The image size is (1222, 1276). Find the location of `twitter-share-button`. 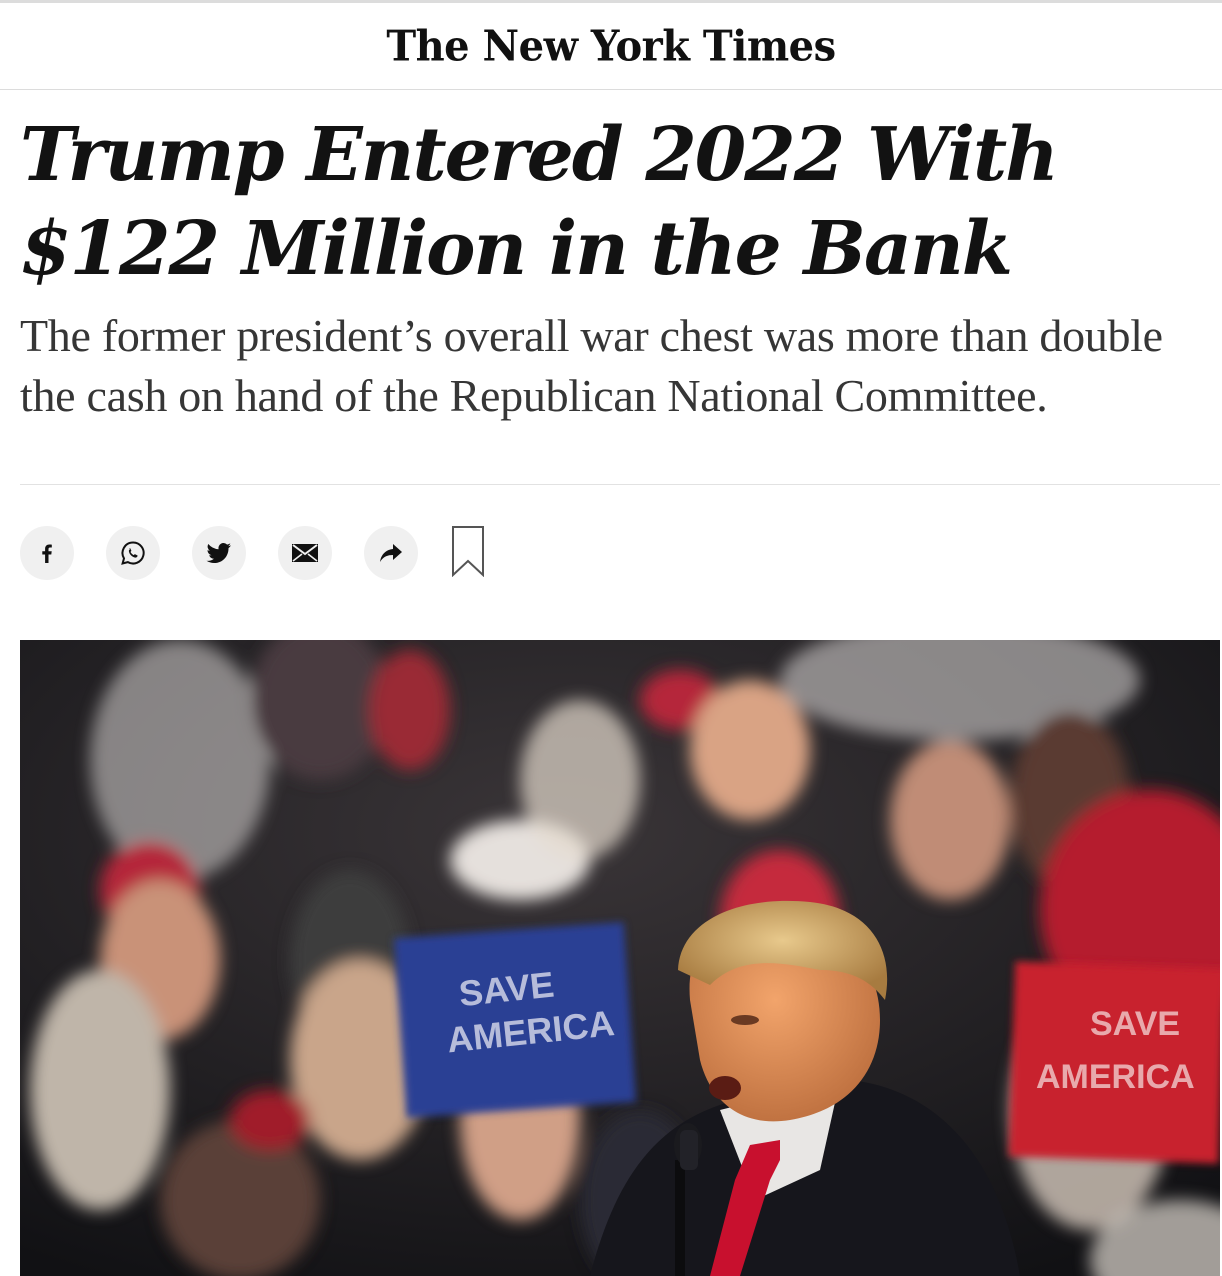

twitter-share-button is located at coordinates (219, 553).